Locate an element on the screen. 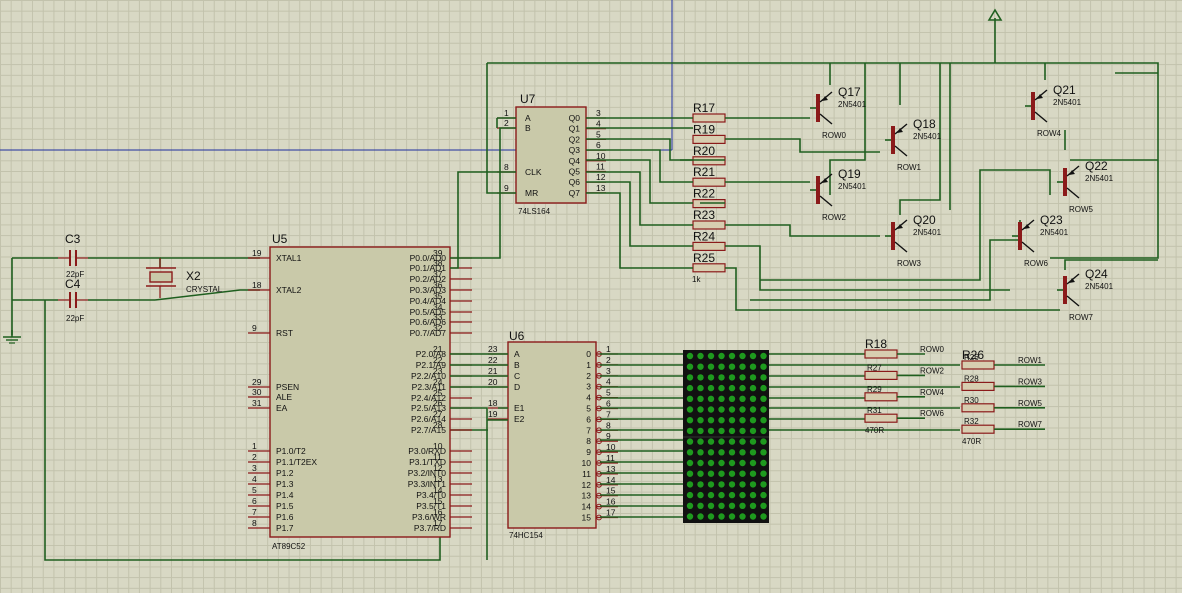 This screenshot has width=1182, height=593. transistor-ref: Q17 is located at coordinates (849, 92).